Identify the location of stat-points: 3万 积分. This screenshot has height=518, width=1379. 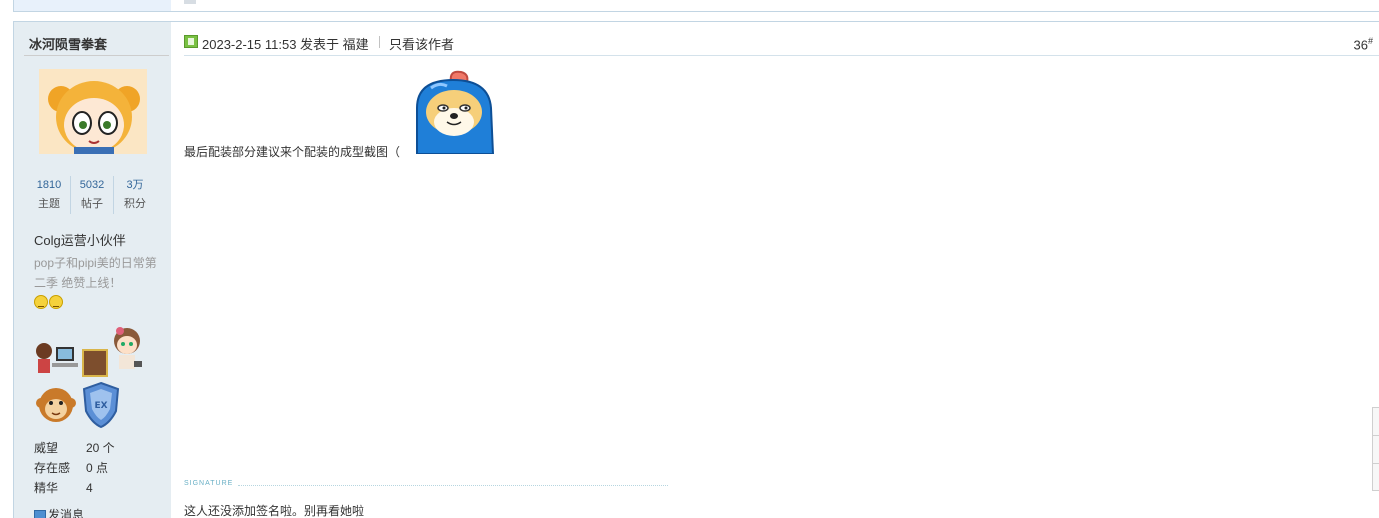
(134, 195).